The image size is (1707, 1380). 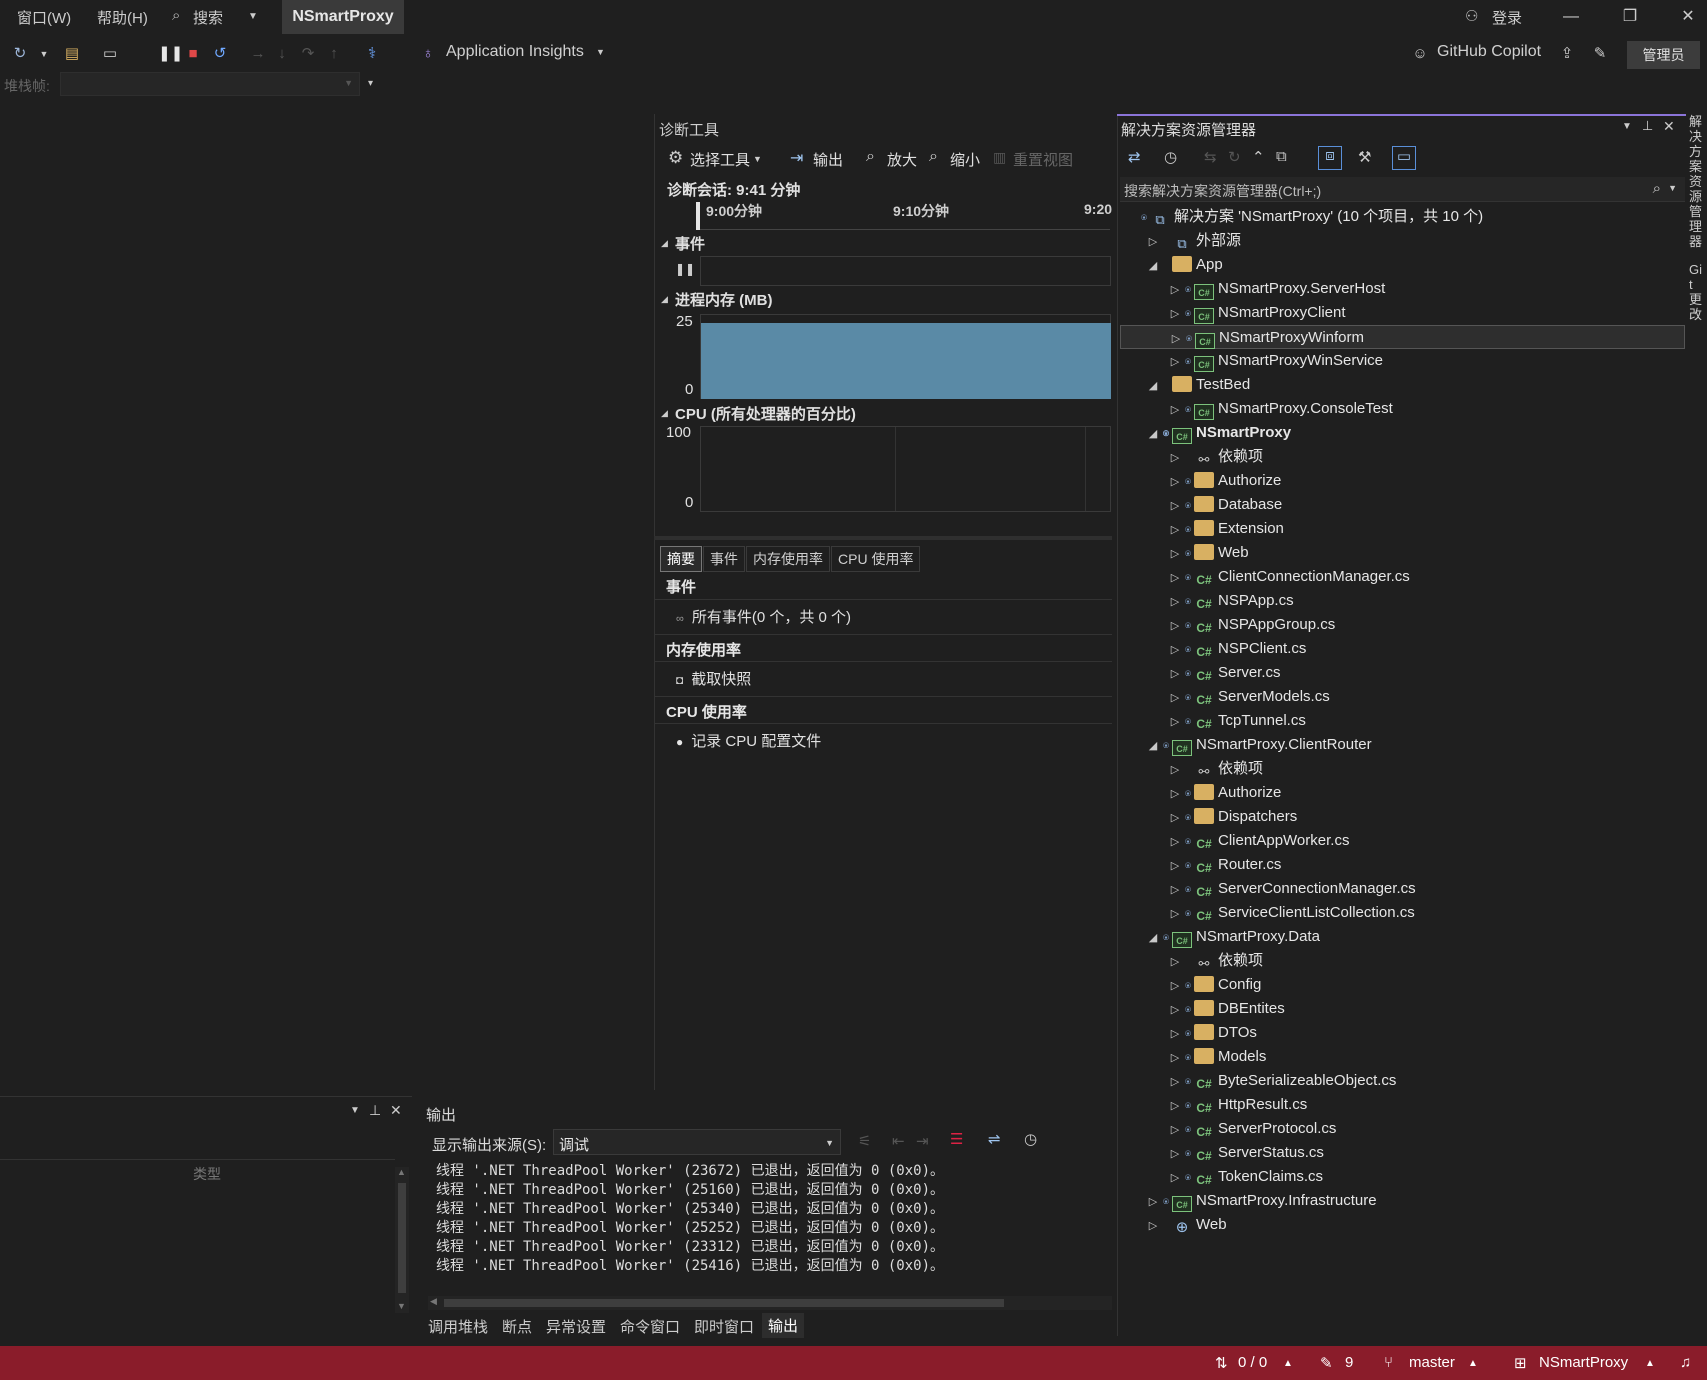 I want to click on output-button: 输出, so click(x=828, y=159).